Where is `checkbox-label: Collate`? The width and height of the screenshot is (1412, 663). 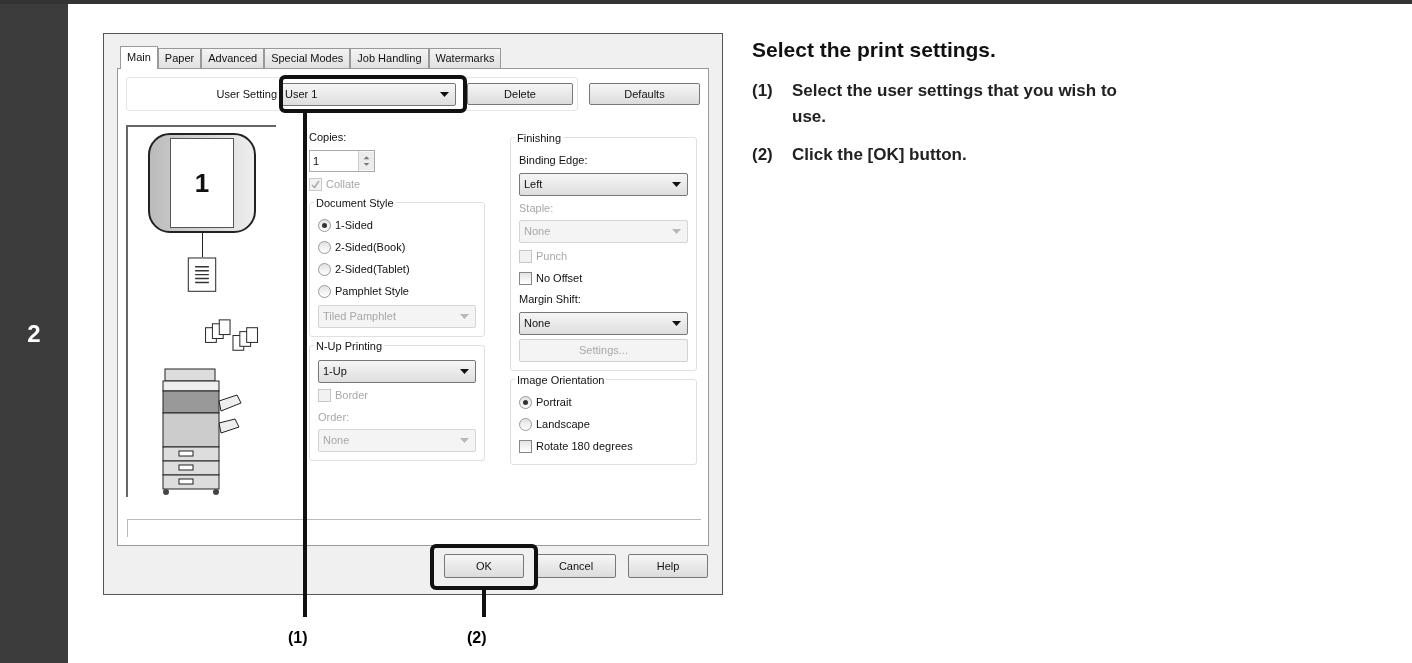 checkbox-label: Collate is located at coordinates (343, 185).